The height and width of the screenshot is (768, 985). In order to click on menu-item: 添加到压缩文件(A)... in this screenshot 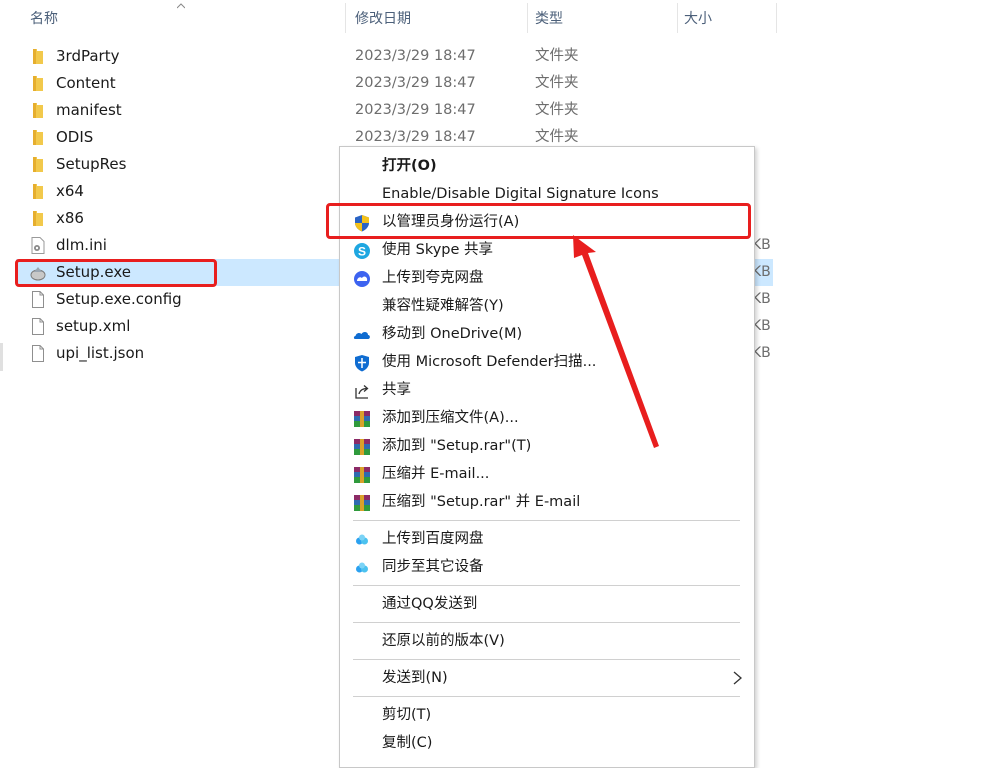, I will do `click(547, 418)`.